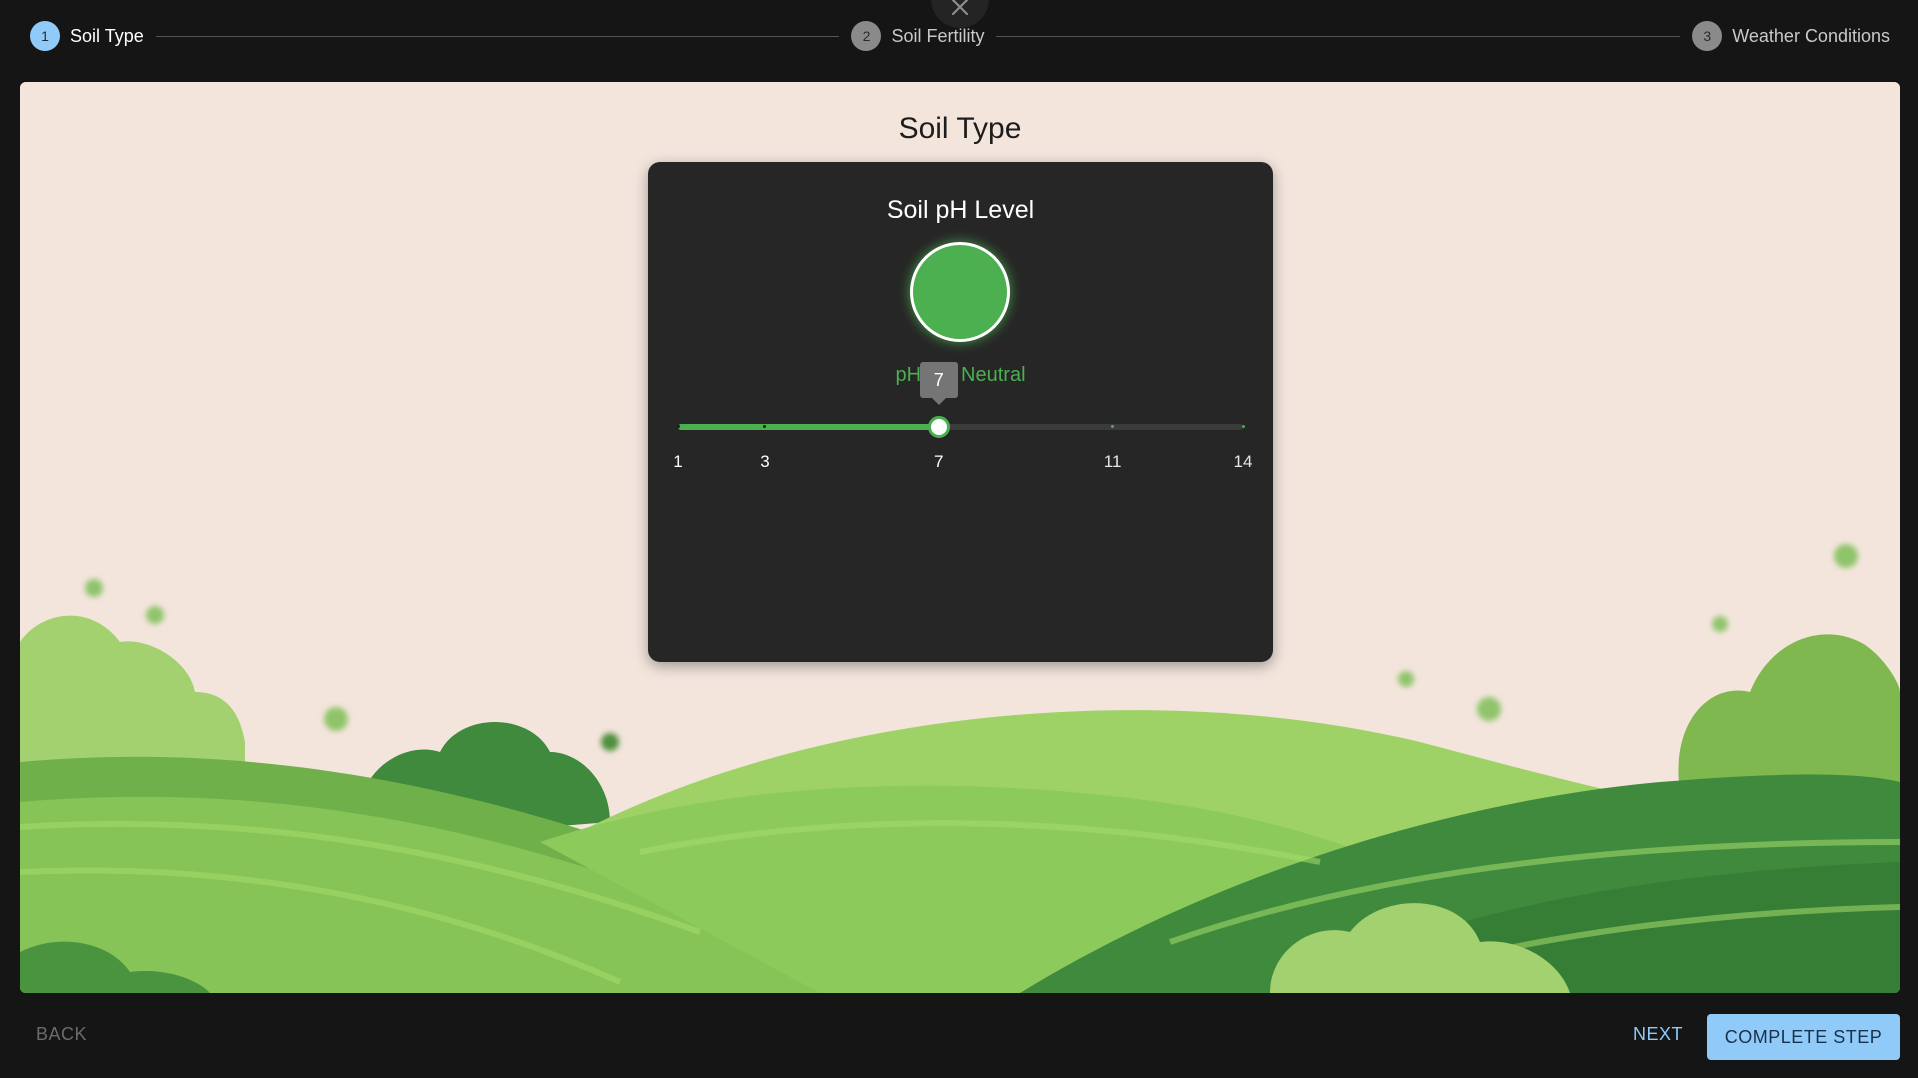 This screenshot has width=1918, height=1078. Describe the element at coordinates (959, 1039) in the screenshot. I see `step-navigation: BACK NEXT COMPLETE STEP` at that location.